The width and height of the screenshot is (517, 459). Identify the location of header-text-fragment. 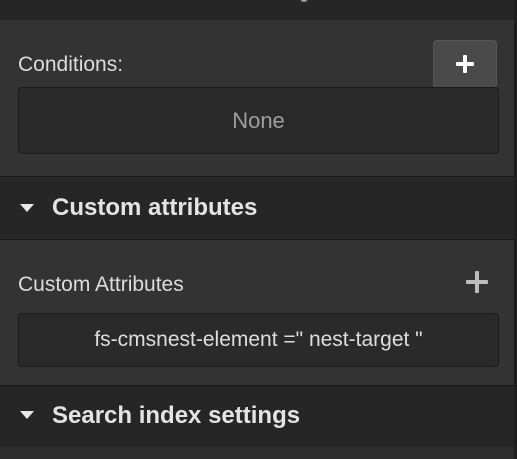
(304, 1).